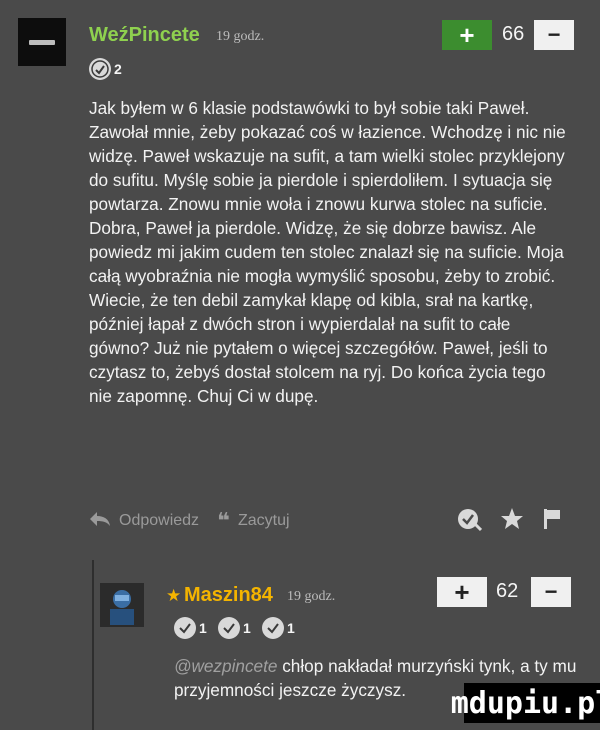 The width and height of the screenshot is (600, 730). I want to click on reply-badge-3: 1, so click(278, 628).